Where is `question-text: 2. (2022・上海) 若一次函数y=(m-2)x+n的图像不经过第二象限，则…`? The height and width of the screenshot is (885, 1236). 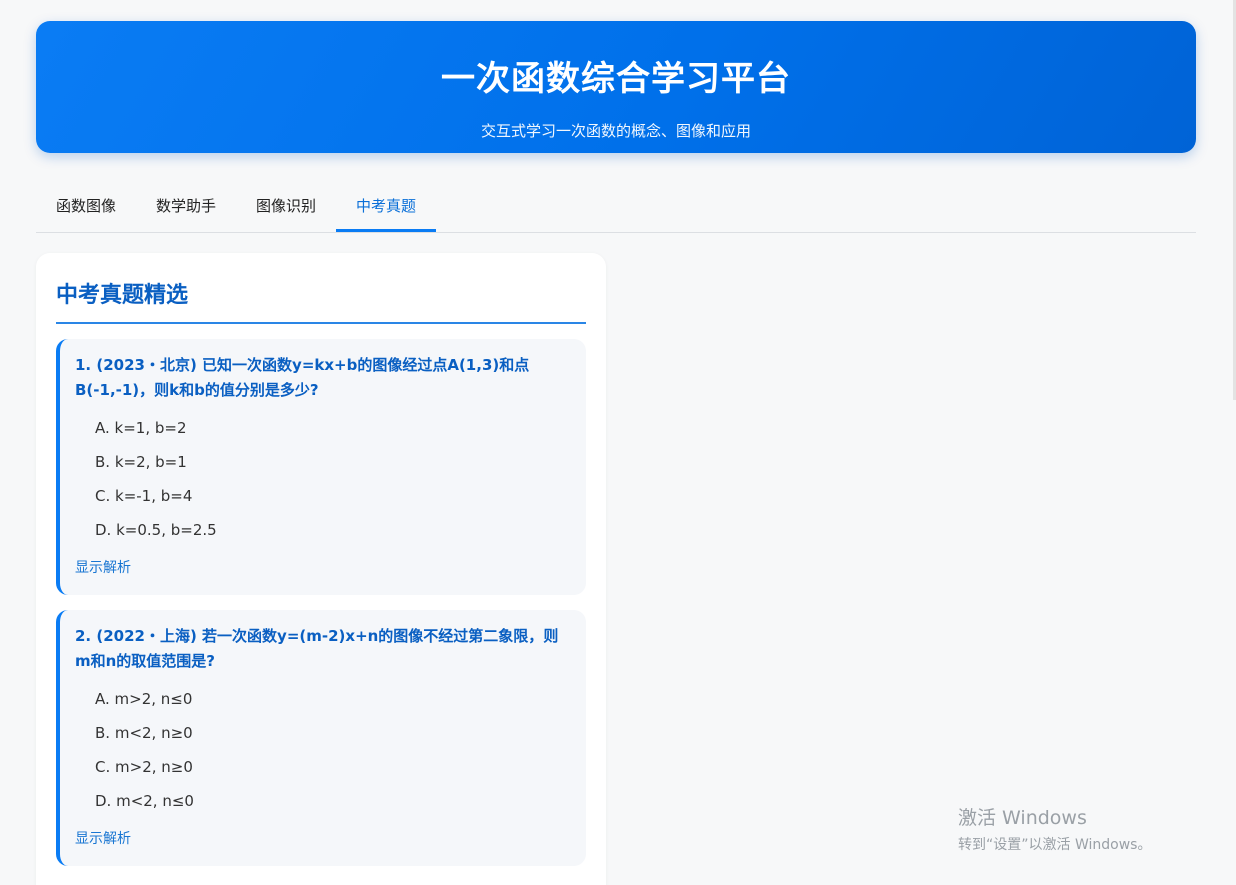
question-text: 2. (2022・上海) 若一次函数y=(m-2)x+n的图像不经过第二象限，则… is located at coordinates (317, 648).